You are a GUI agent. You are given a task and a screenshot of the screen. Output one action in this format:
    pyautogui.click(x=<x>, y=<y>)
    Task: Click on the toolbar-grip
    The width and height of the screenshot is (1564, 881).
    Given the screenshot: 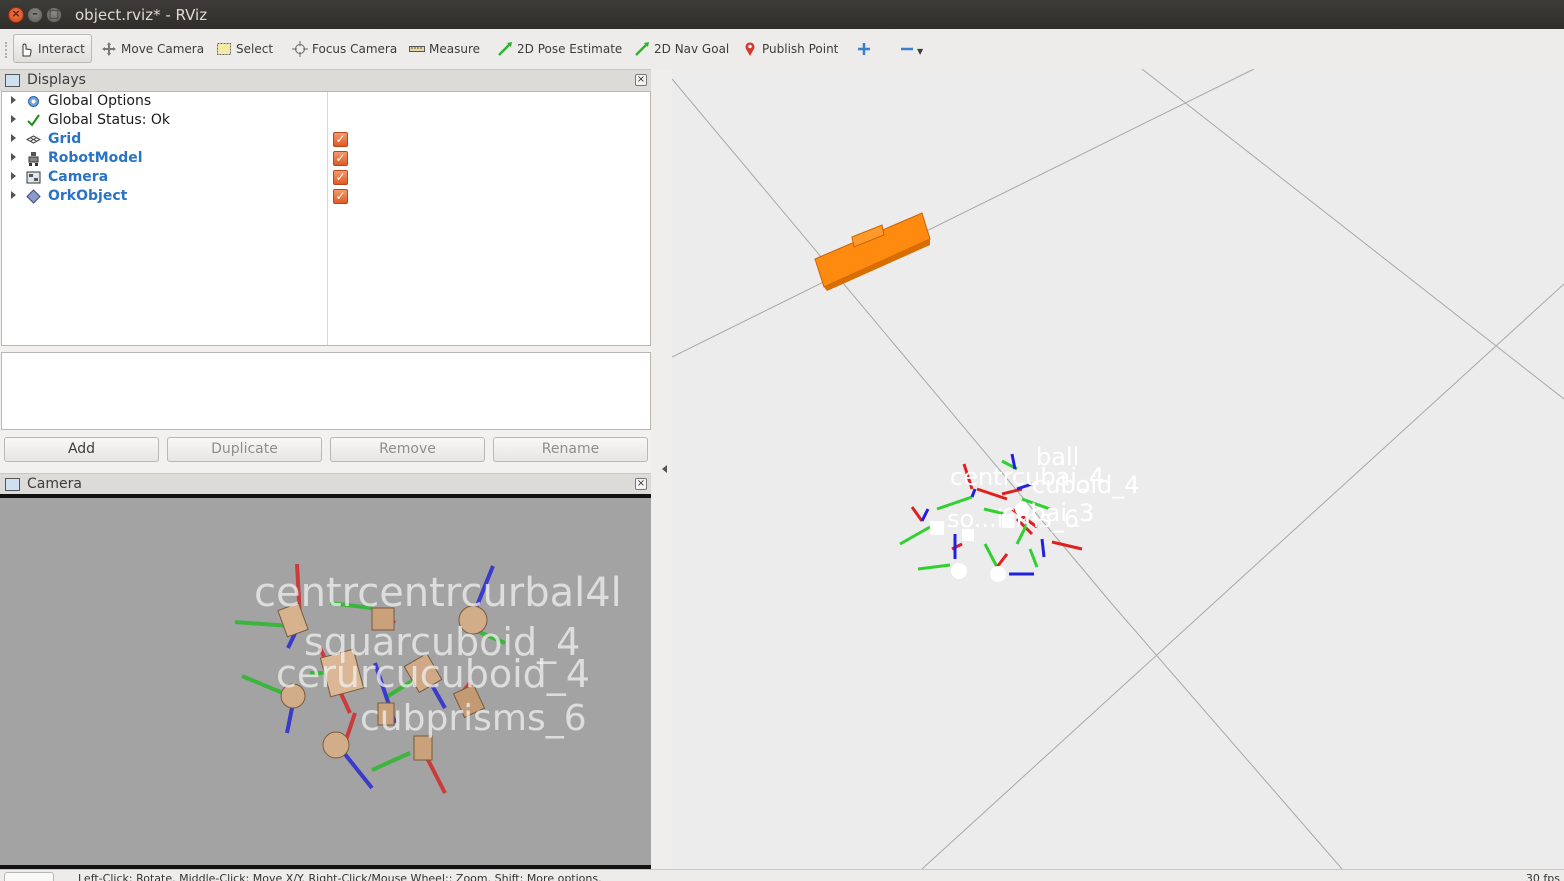 What is the action you would take?
    pyautogui.click(x=6, y=50)
    